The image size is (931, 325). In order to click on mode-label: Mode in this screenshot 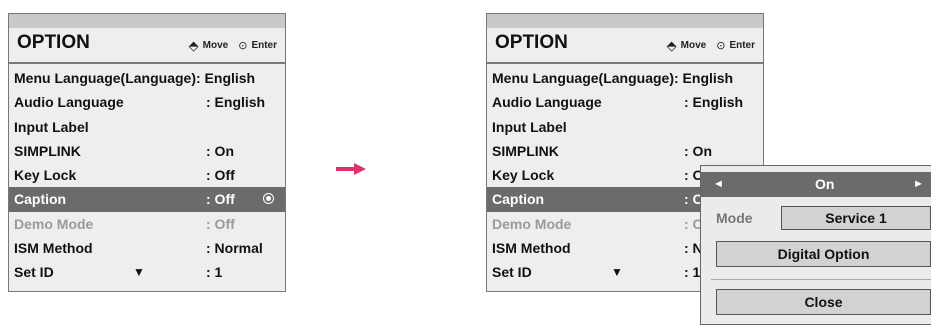, I will do `click(734, 218)`.